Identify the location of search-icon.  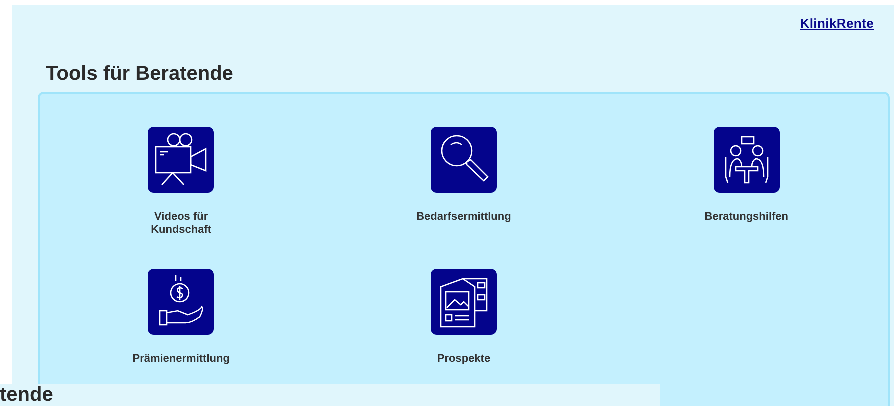
(463, 160).